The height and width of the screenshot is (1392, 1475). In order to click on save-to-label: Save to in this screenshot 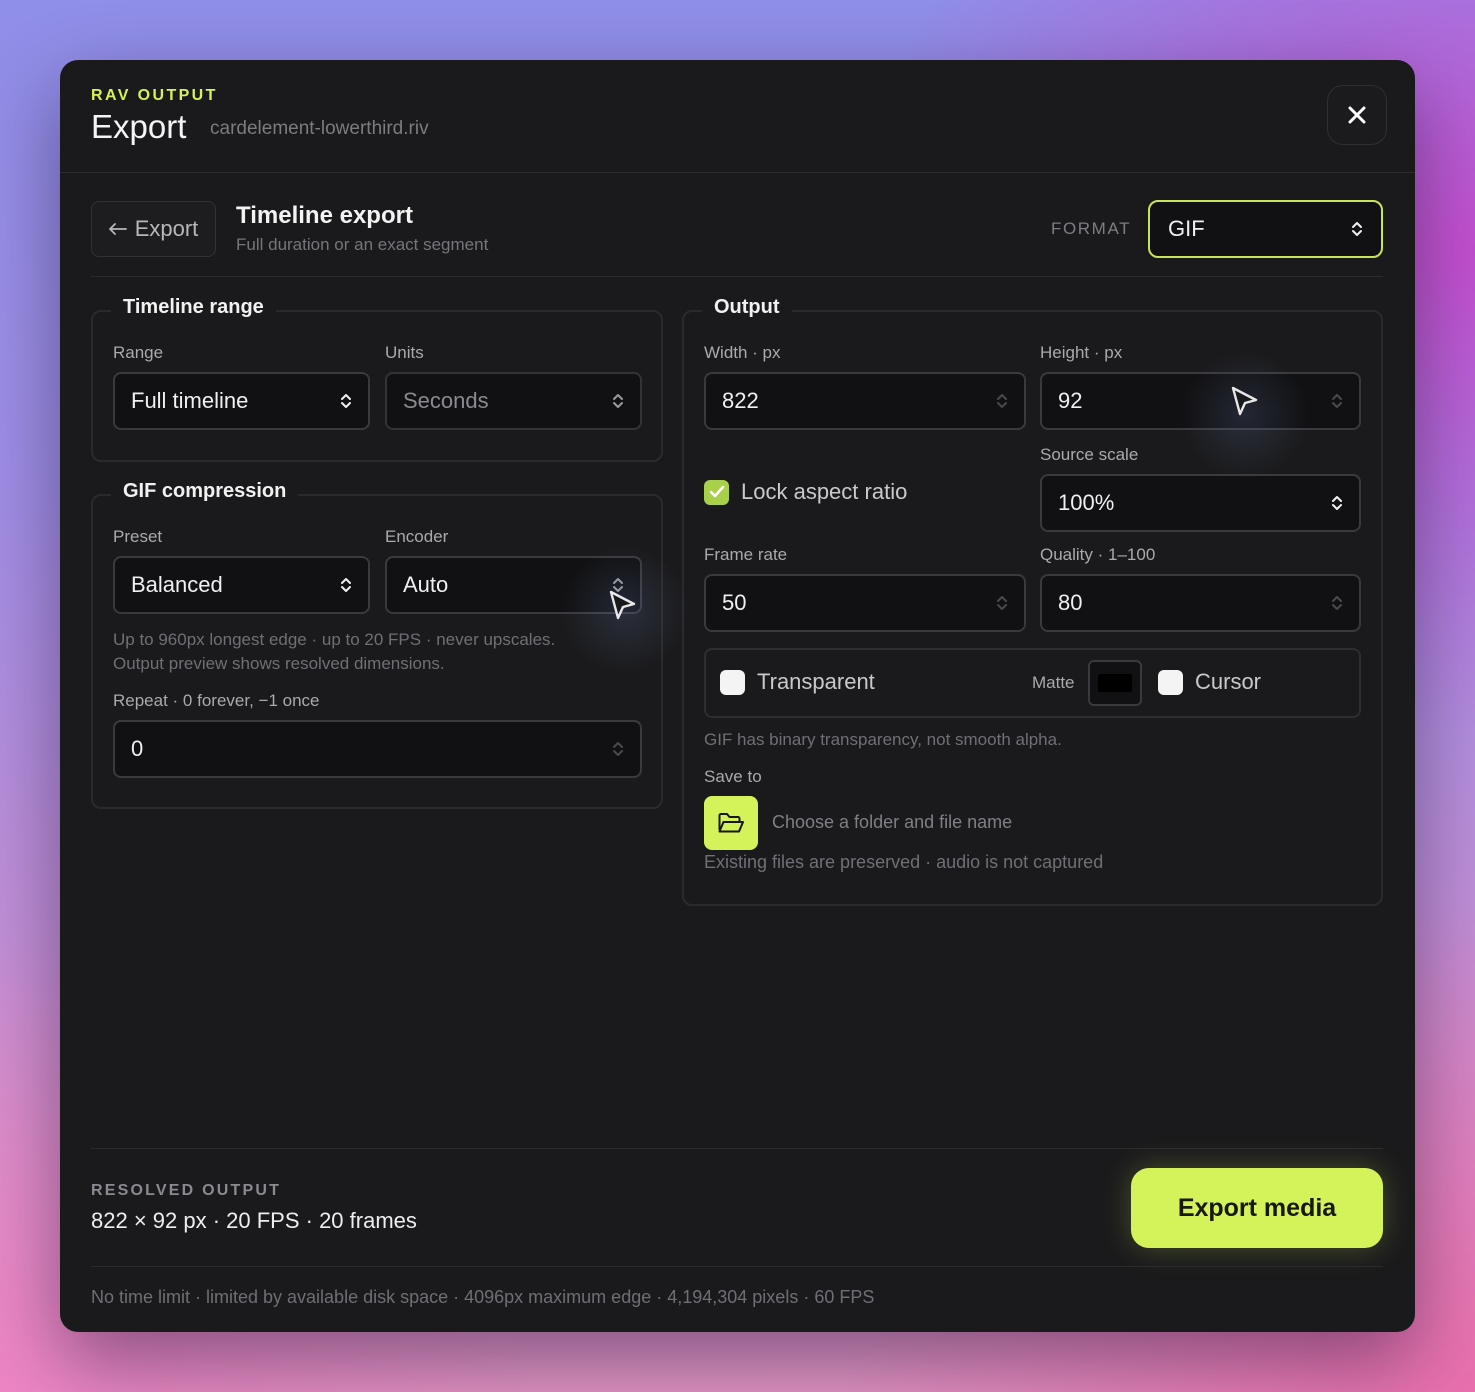, I will do `click(733, 776)`.